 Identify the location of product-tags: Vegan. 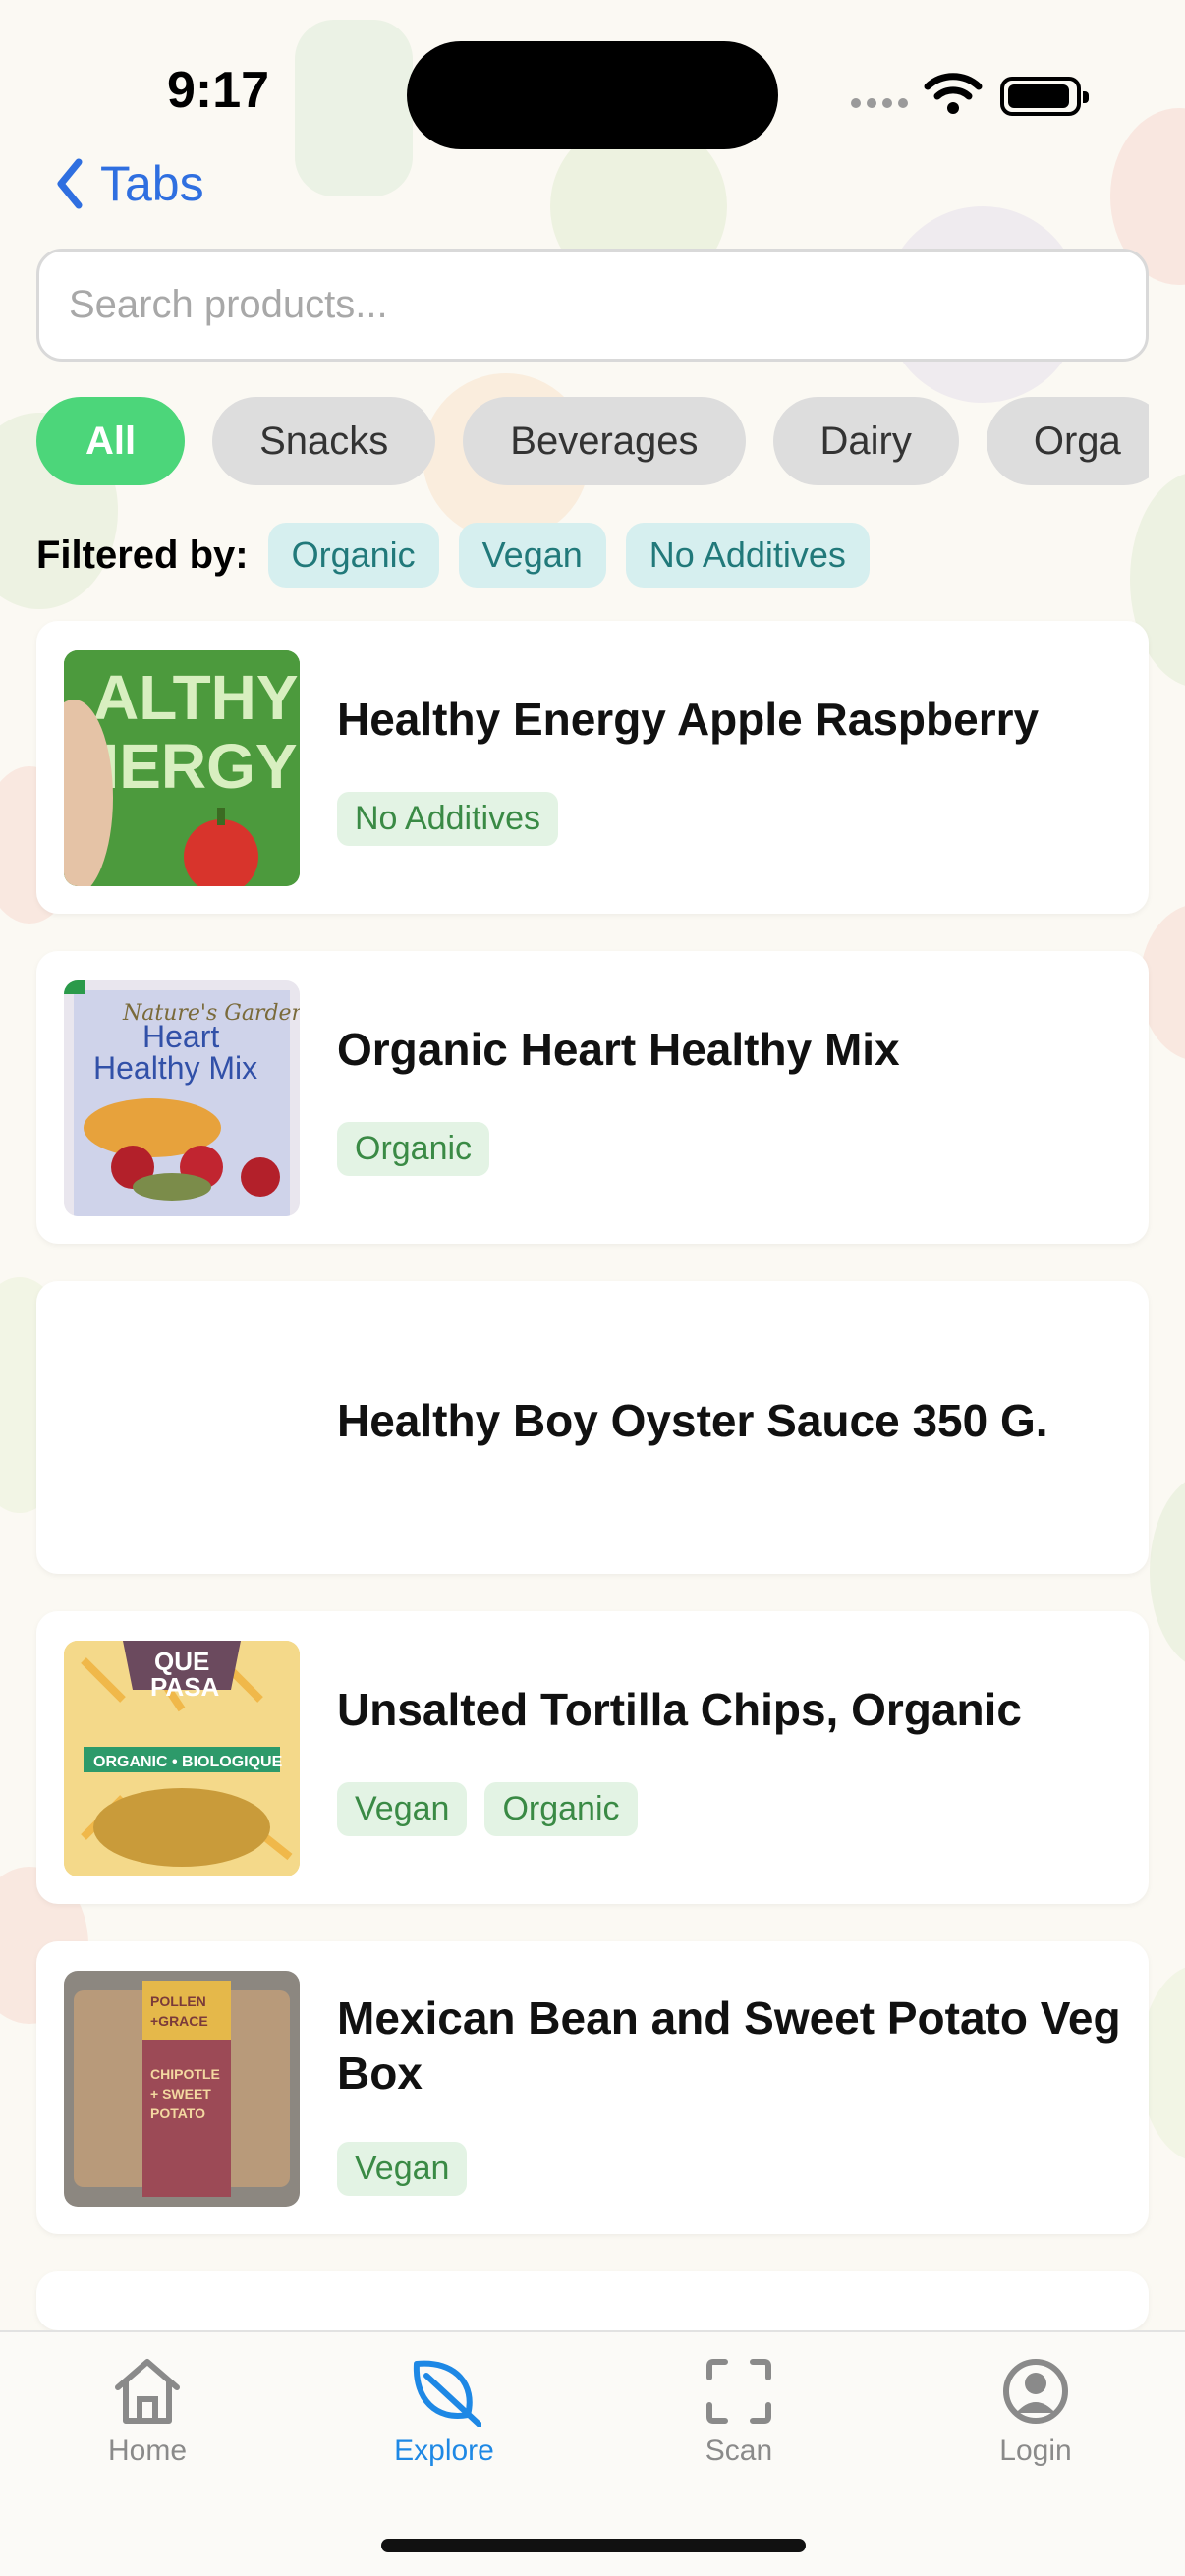
(403, 2169).